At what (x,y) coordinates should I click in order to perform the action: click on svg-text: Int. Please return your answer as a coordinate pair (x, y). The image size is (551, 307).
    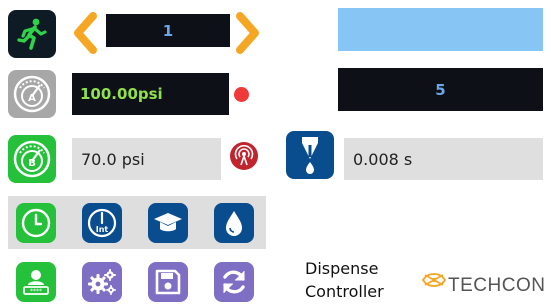
    Looking at the image, I should click on (102, 229).